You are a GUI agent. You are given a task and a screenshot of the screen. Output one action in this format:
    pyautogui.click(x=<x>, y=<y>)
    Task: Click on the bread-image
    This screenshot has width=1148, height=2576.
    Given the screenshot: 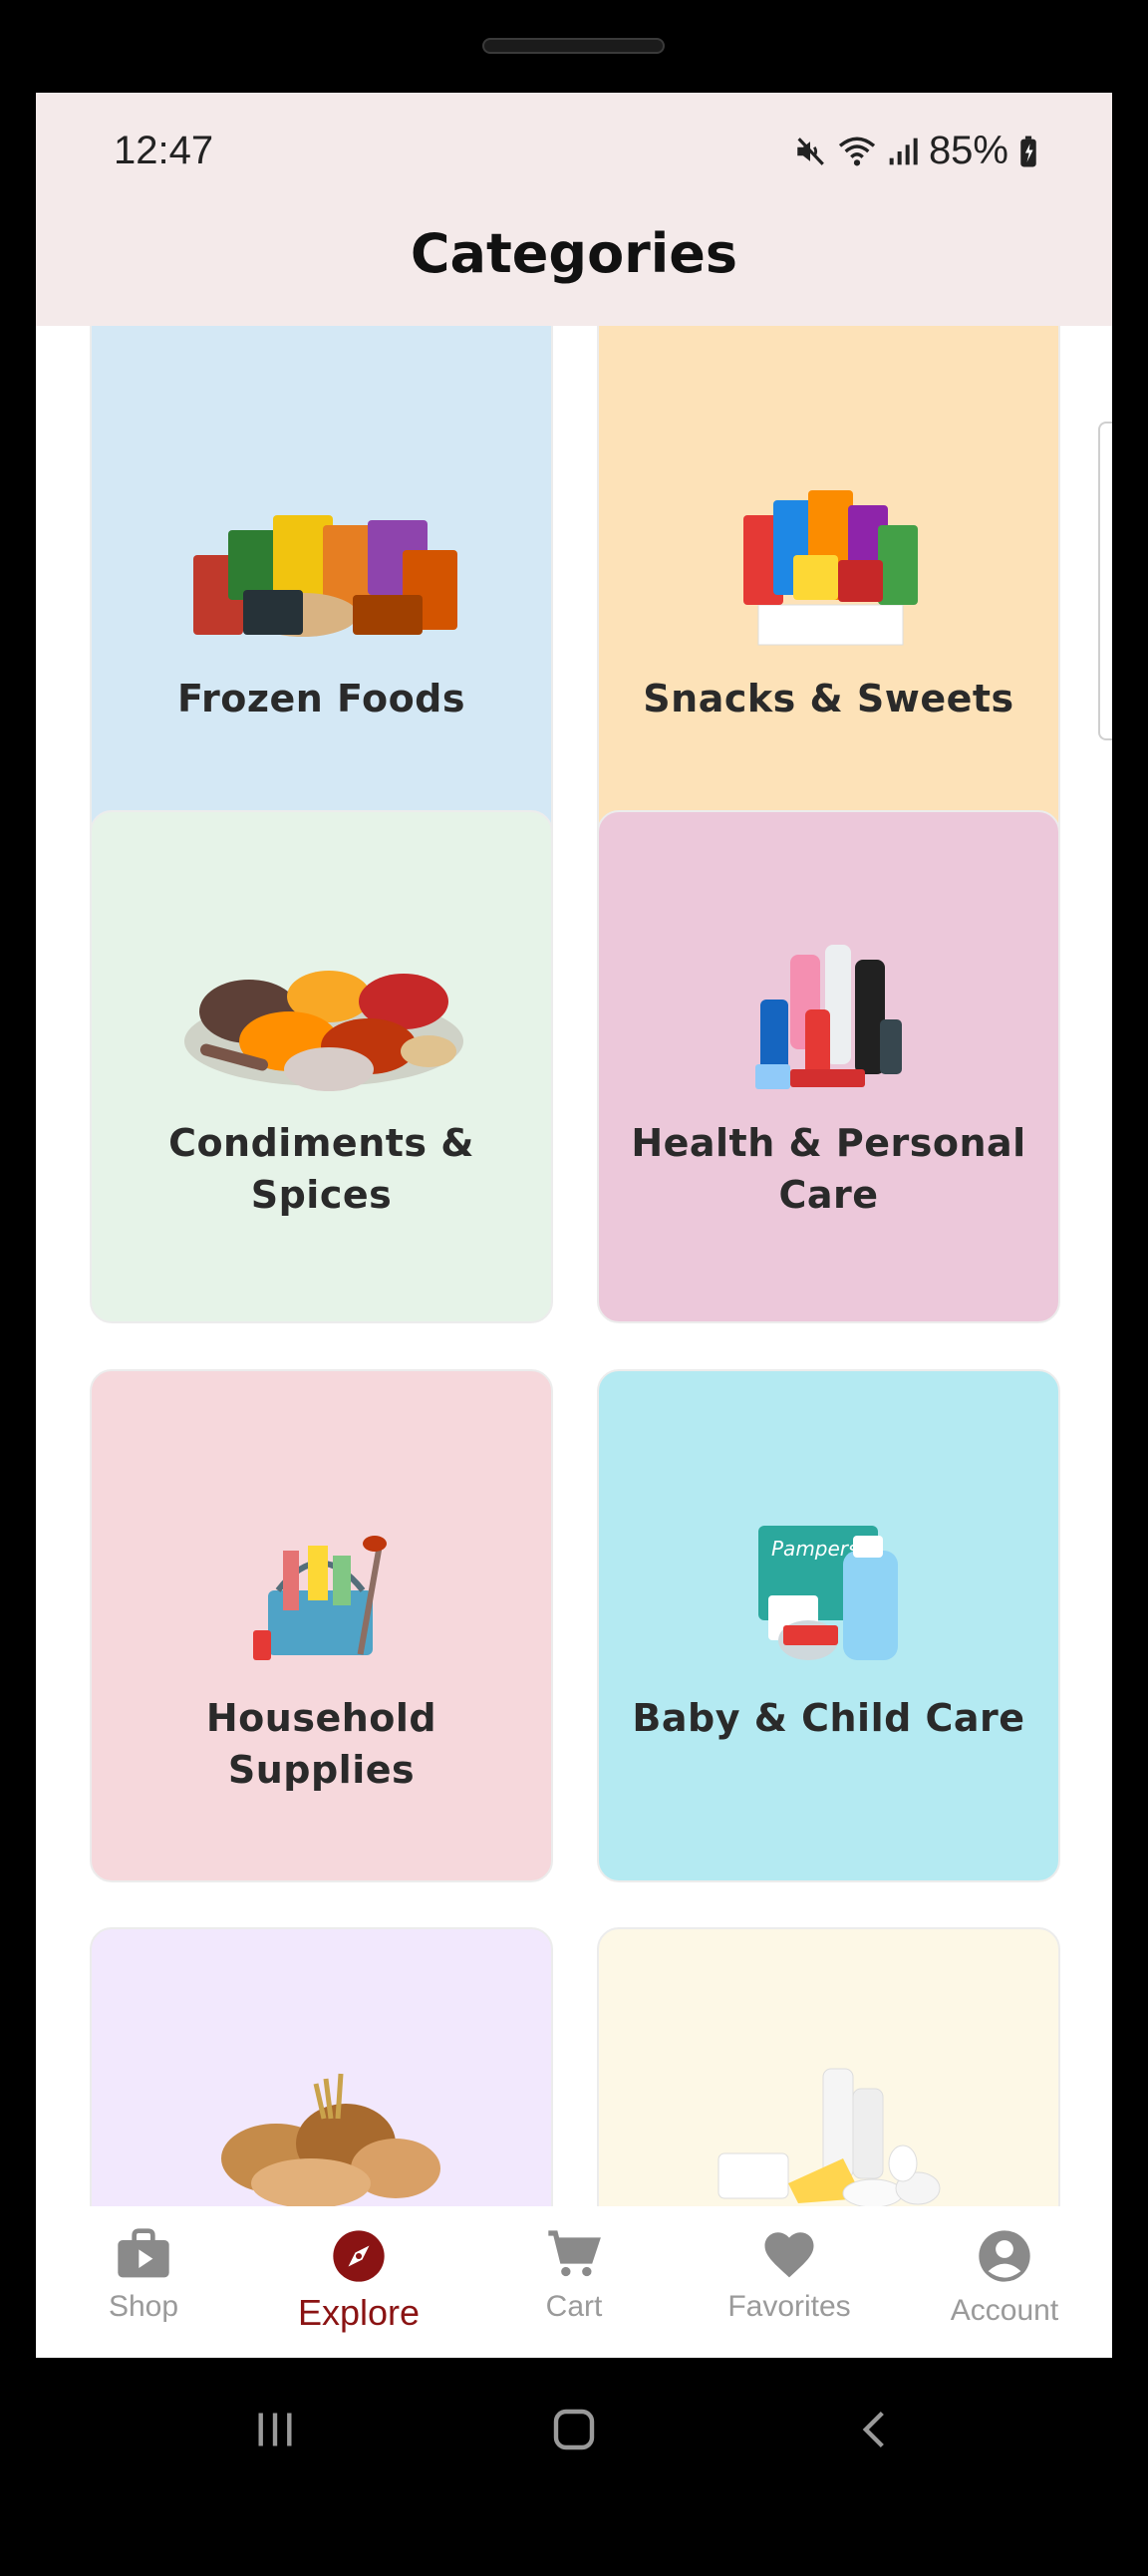 What is the action you would take?
    pyautogui.click(x=330, y=2140)
    